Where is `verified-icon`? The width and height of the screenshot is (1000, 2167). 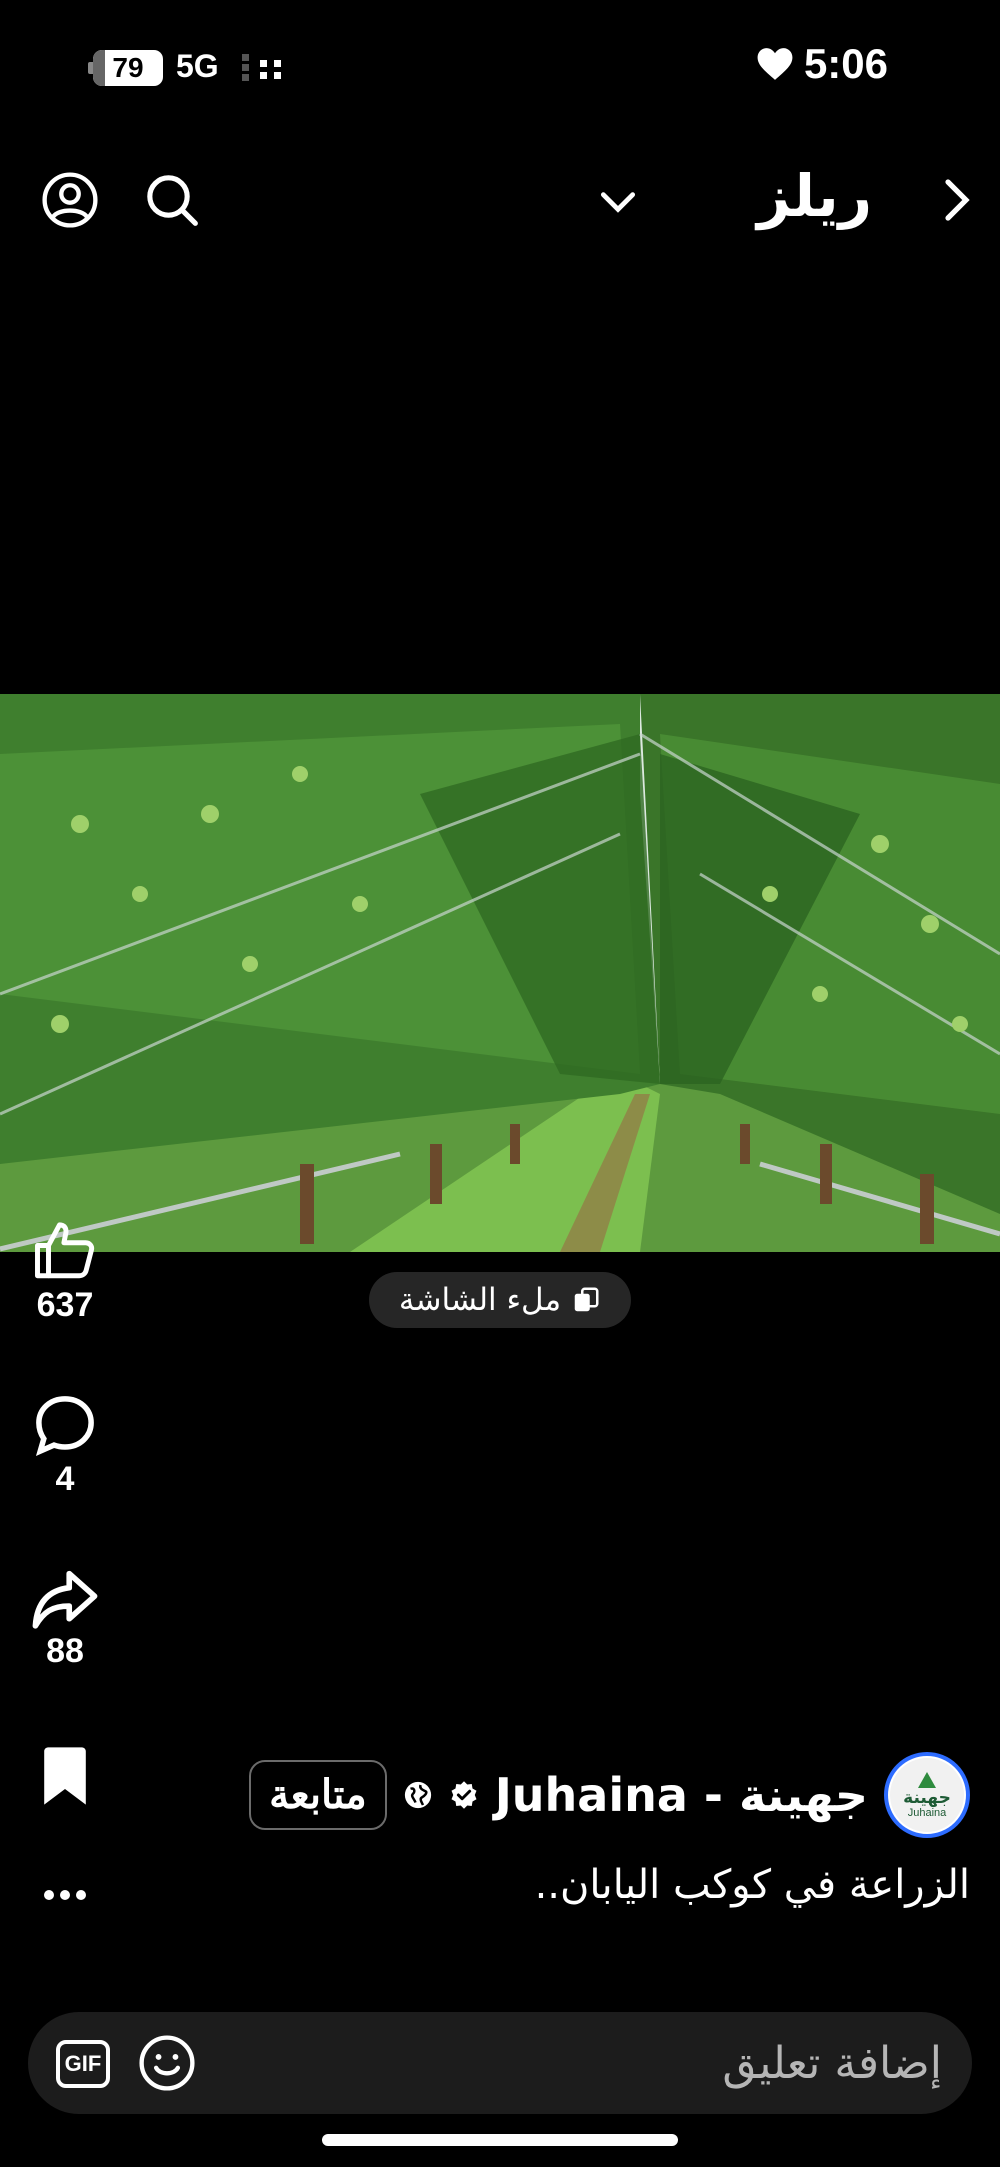 verified-icon is located at coordinates (464, 1795).